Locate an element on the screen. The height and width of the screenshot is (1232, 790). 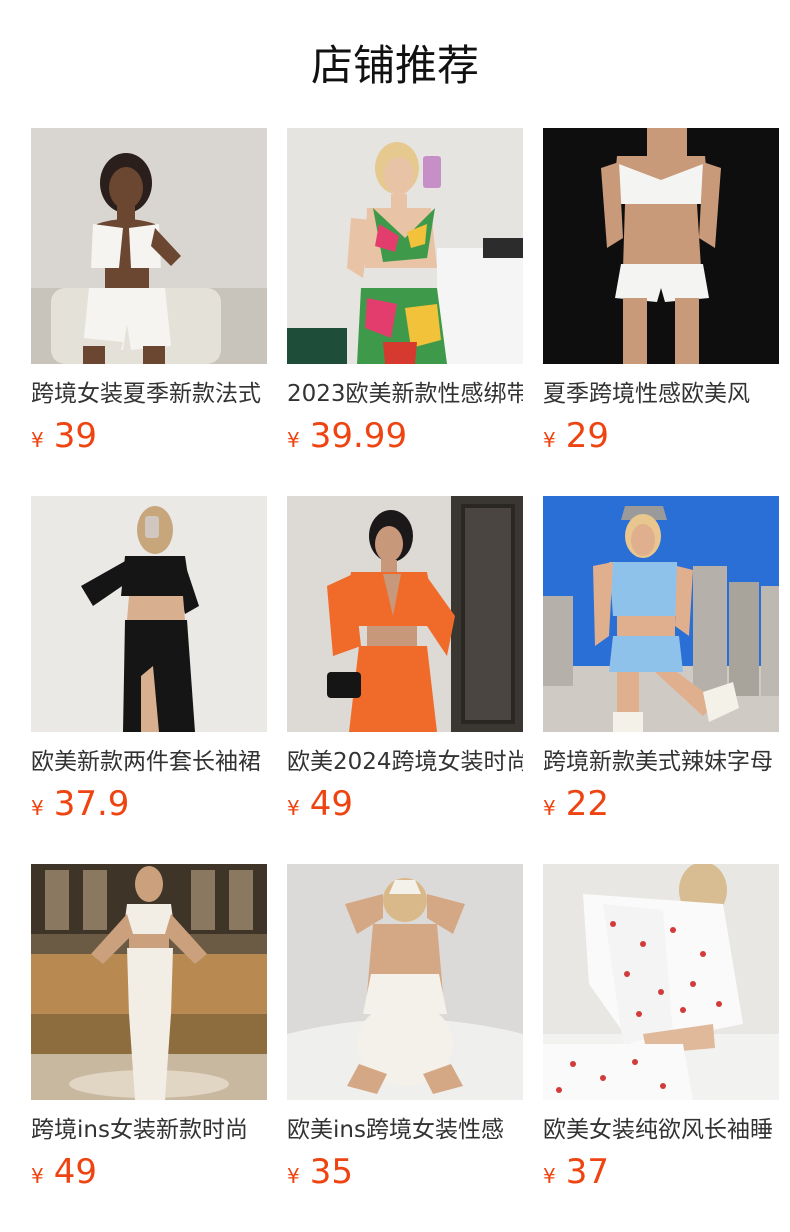
product-card: 跨境女装夏季新款法式 ¥ 39 is located at coordinates (149, 292).